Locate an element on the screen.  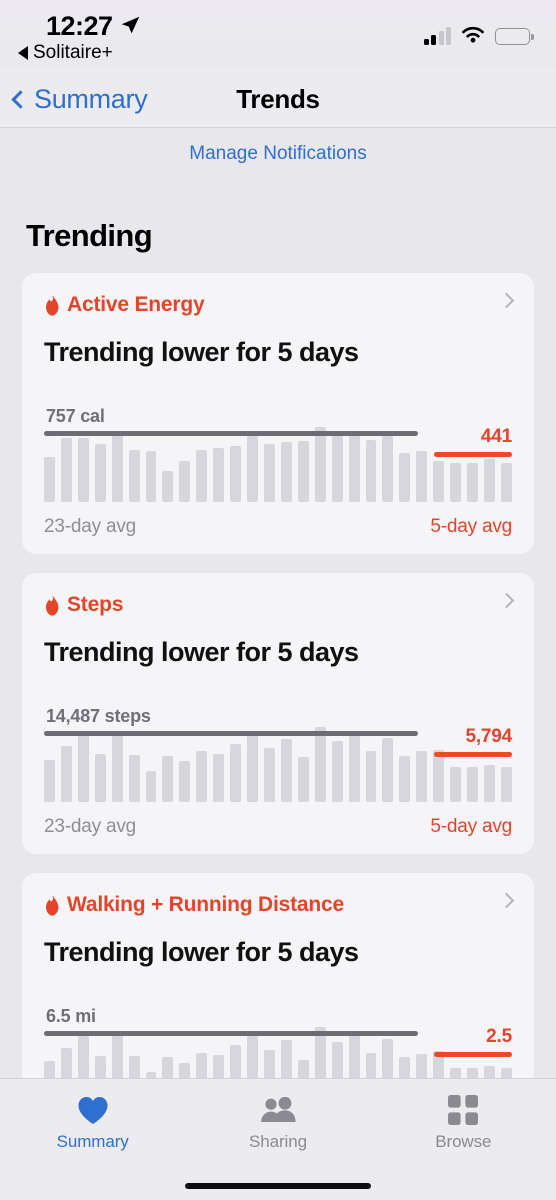
battery-icon is located at coordinates (514, 36).